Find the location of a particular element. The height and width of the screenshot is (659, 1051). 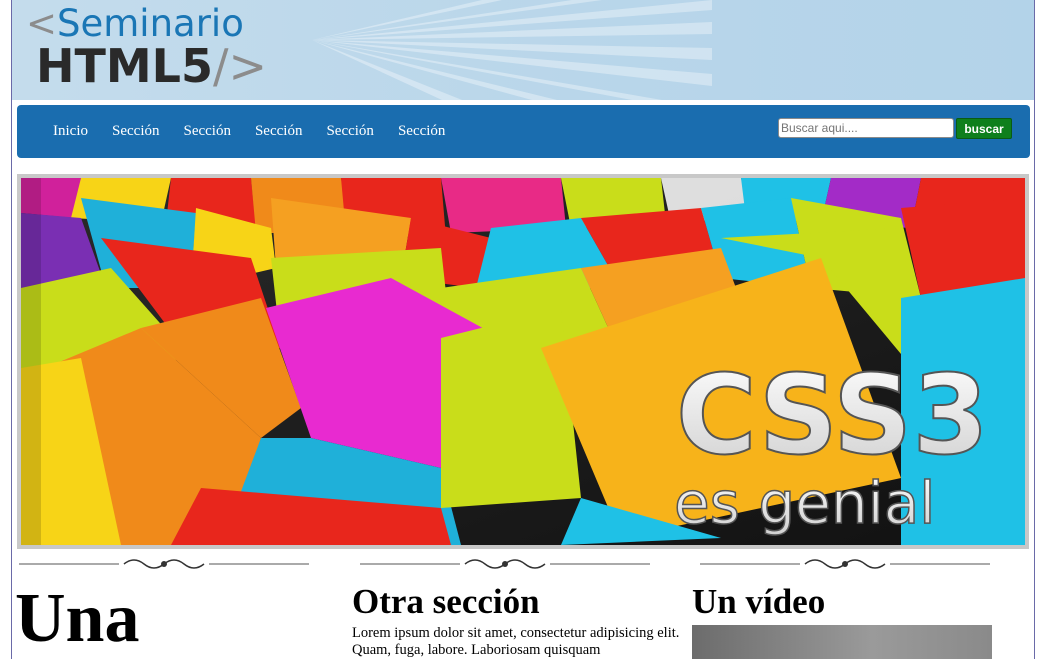

nav-item-seccion-1: Sección is located at coordinates (135, 131).